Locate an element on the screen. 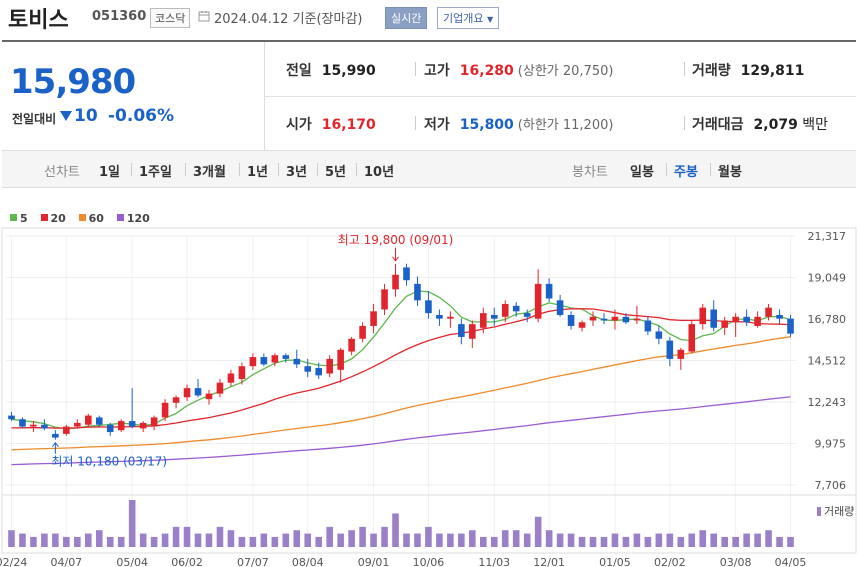 The image size is (858, 567). x-tick-label: 08/04 is located at coordinates (308, 561).